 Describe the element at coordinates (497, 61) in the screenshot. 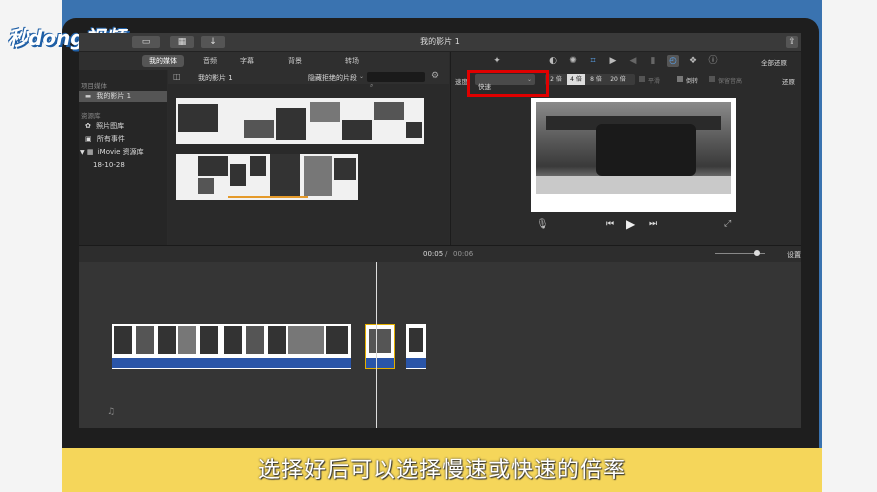

I see `magic-wand-icon: ✦` at that location.